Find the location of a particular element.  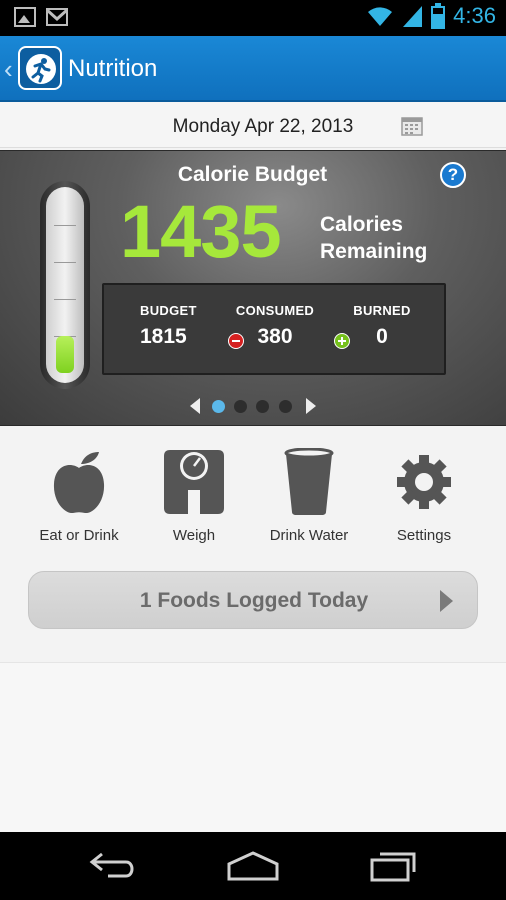

image-icon is located at coordinates (25, 17).